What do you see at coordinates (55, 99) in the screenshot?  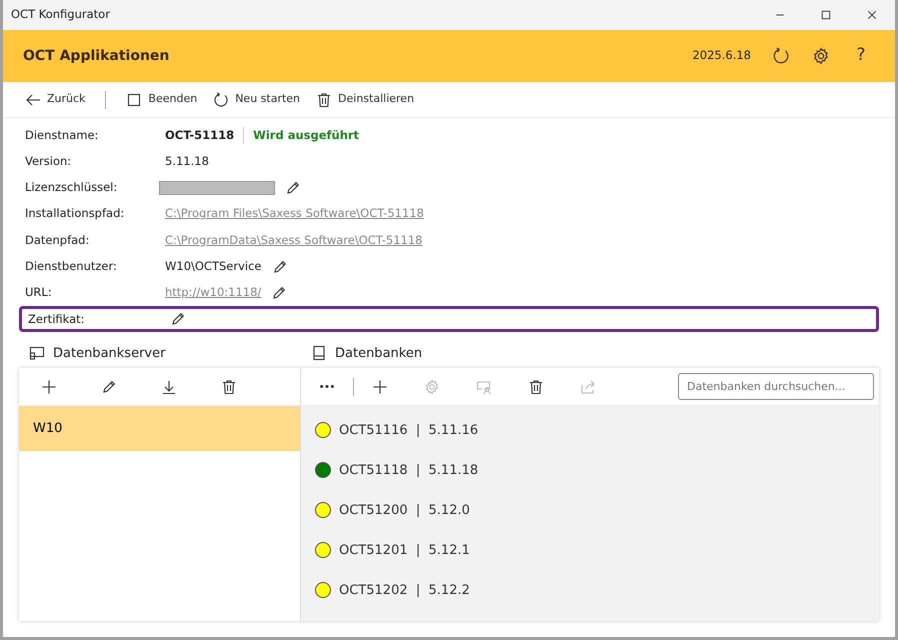 I see `toolbar-button: Zurück` at bounding box center [55, 99].